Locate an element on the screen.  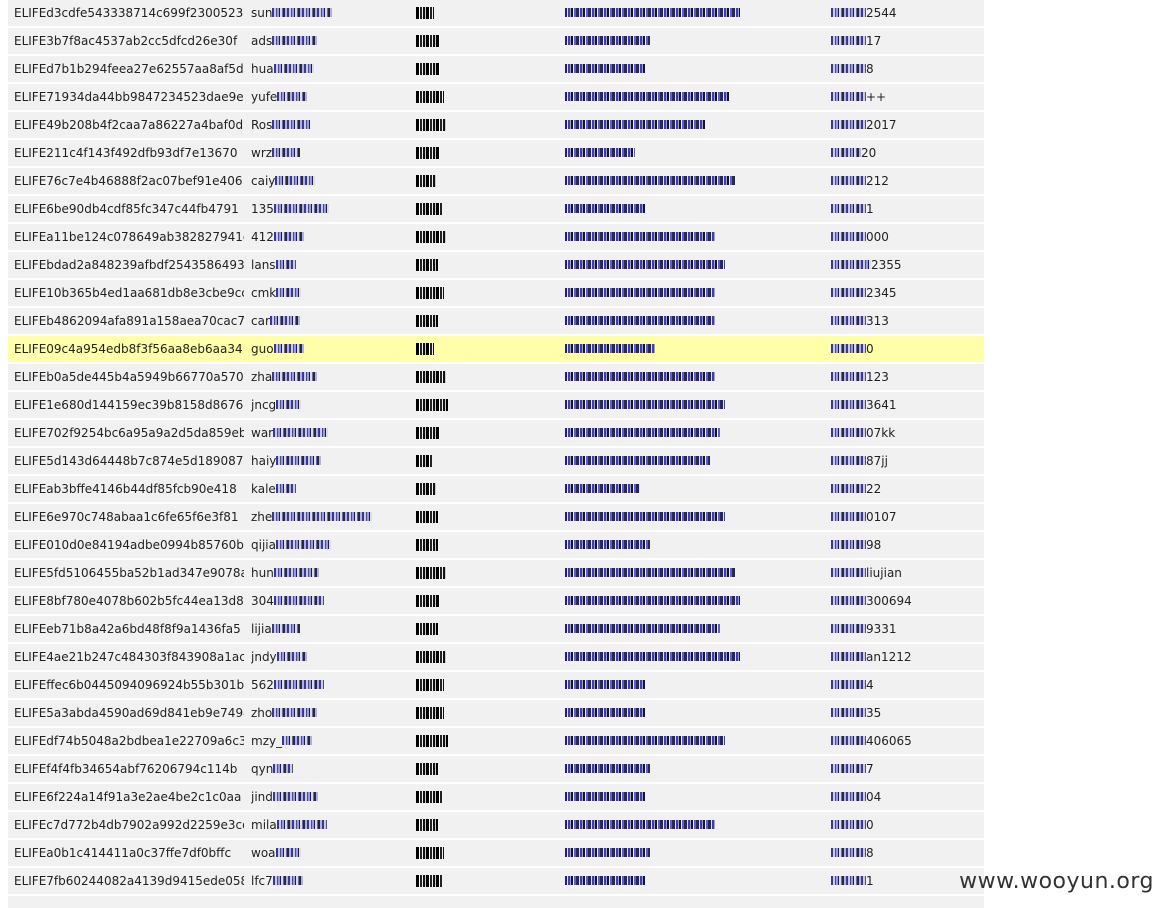
table-row: ELIFEb4862094afa891a158aea70cac7 car 313 is located at coordinates (496, 322).